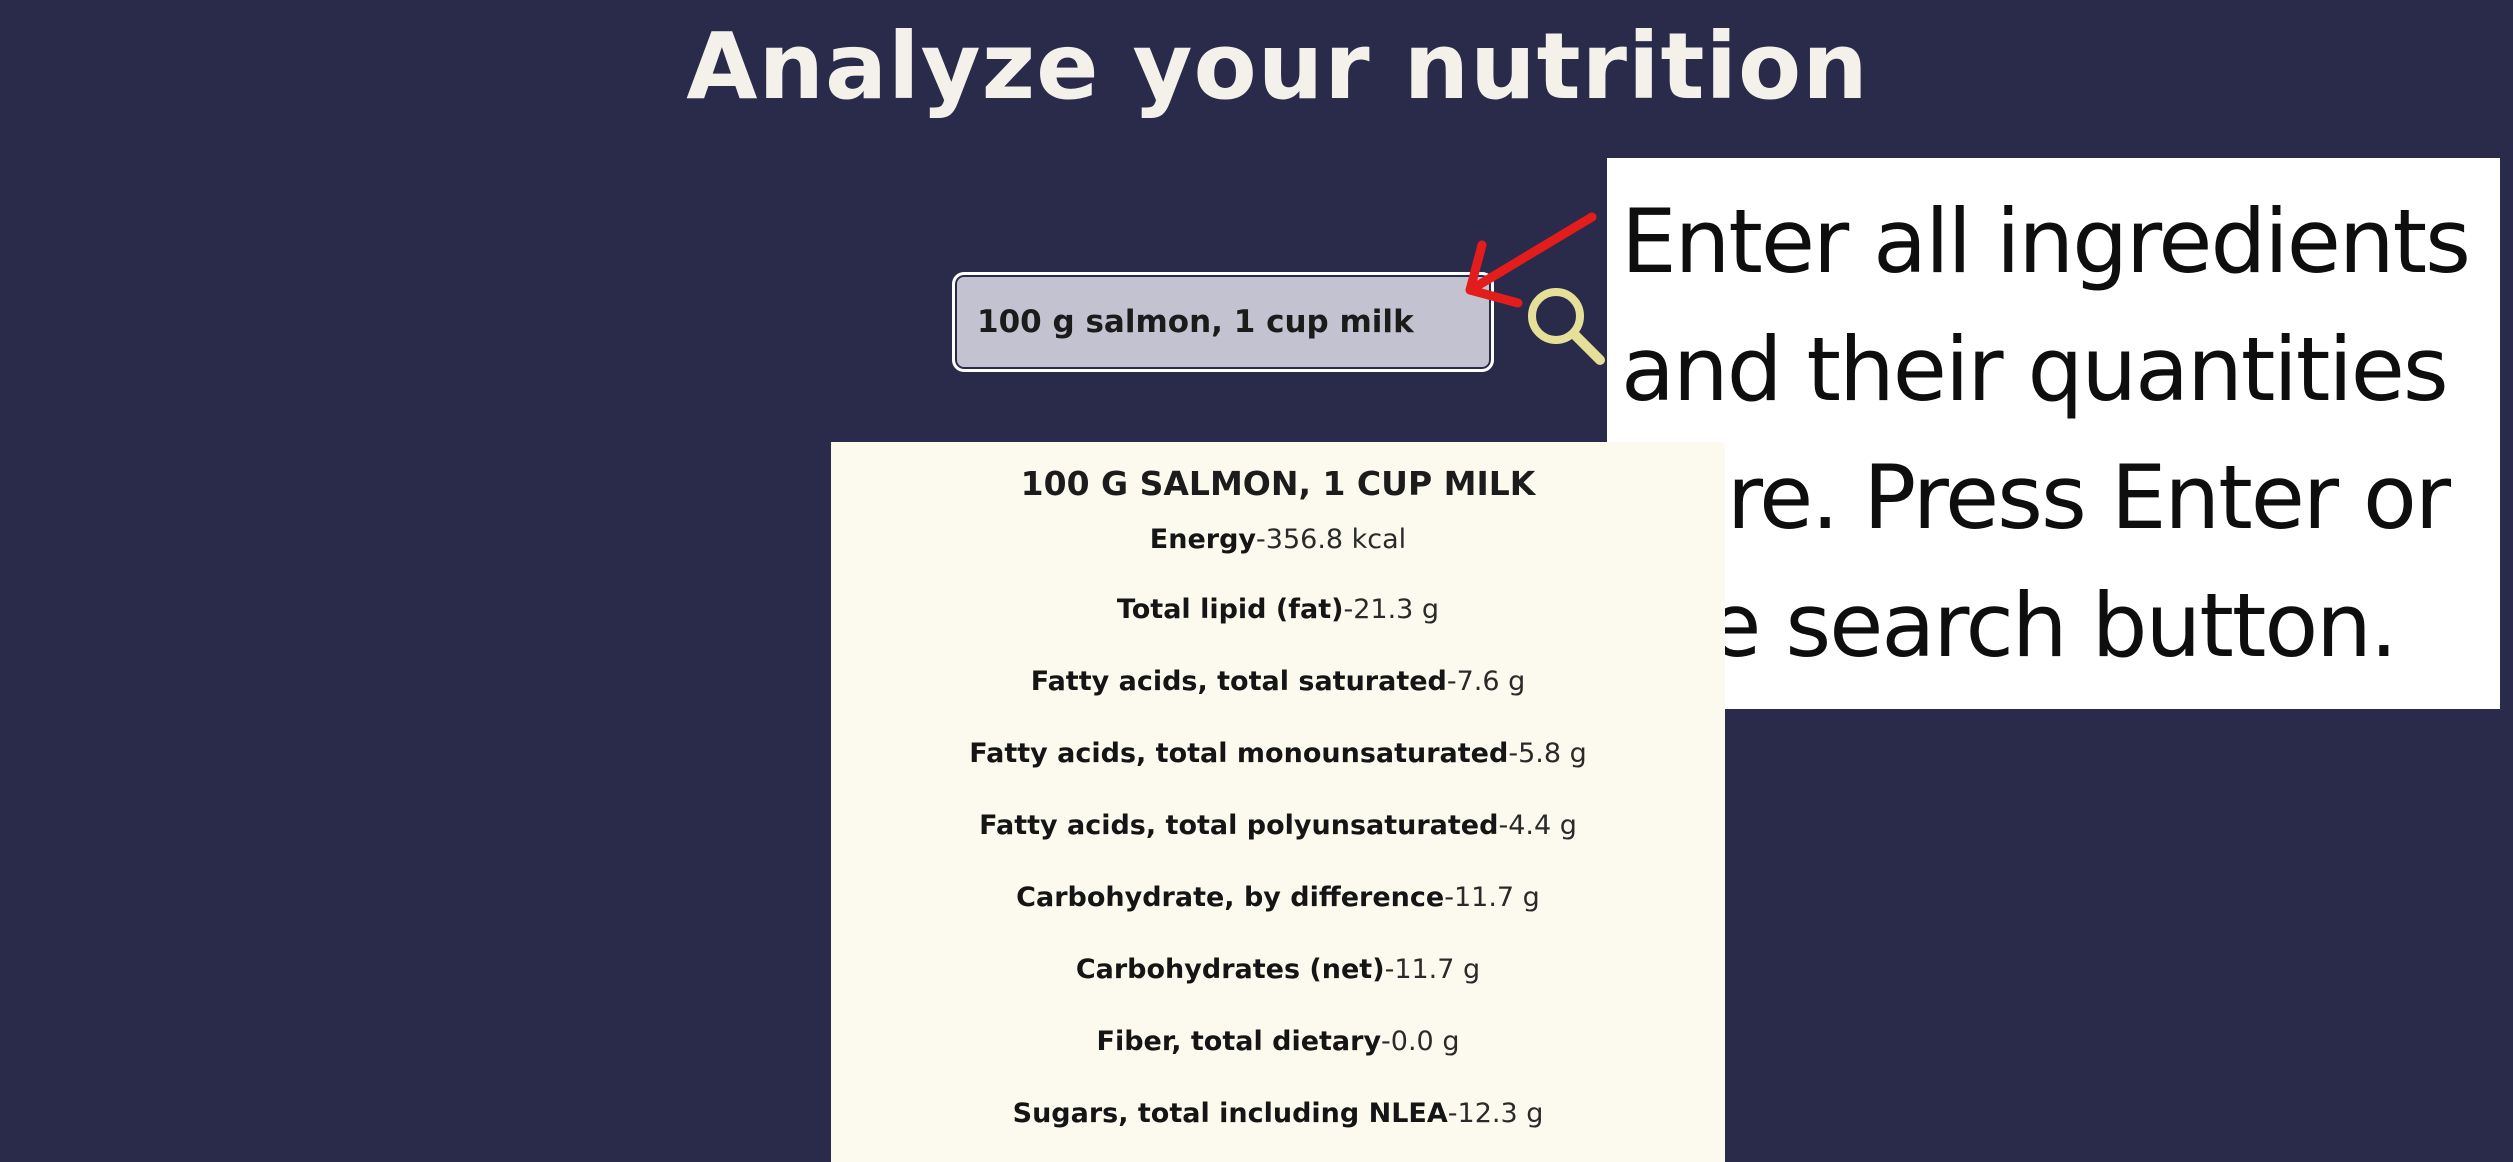 The width and height of the screenshot is (2513, 1162). What do you see at coordinates (1500, 1113) in the screenshot?
I see `nutrient-value: 12.3 g` at bounding box center [1500, 1113].